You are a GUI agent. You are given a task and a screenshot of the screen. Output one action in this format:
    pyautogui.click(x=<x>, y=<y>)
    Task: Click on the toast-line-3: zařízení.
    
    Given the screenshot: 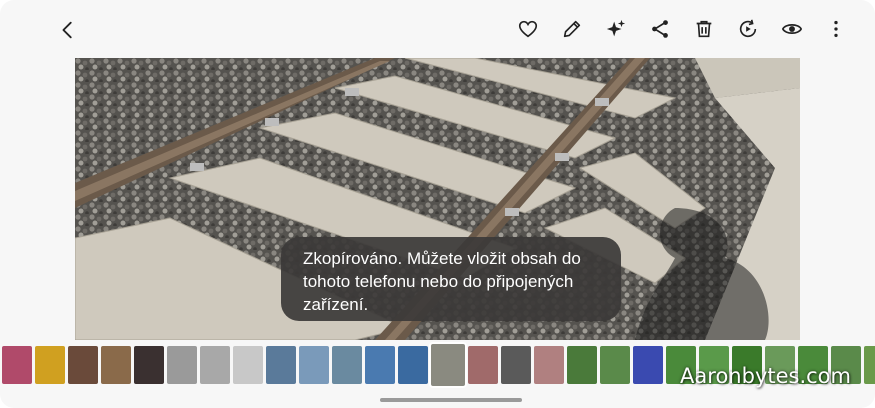 What is the action you would take?
    pyautogui.click(x=336, y=304)
    